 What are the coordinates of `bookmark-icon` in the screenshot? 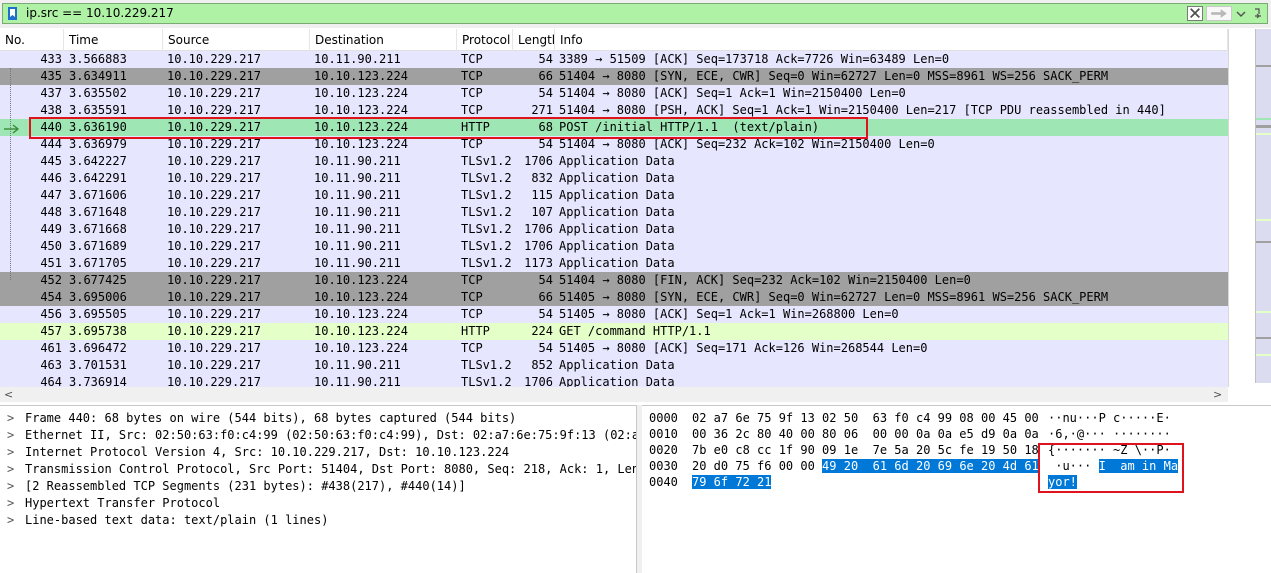 It's located at (12, 13).